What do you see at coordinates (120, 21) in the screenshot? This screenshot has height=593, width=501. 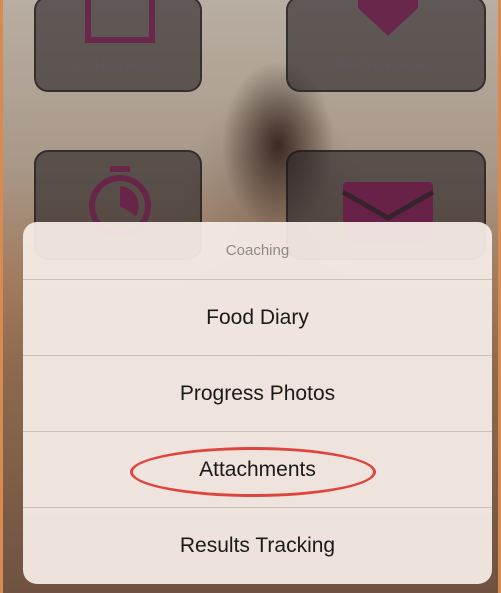 I see `calendar-icon` at bounding box center [120, 21].